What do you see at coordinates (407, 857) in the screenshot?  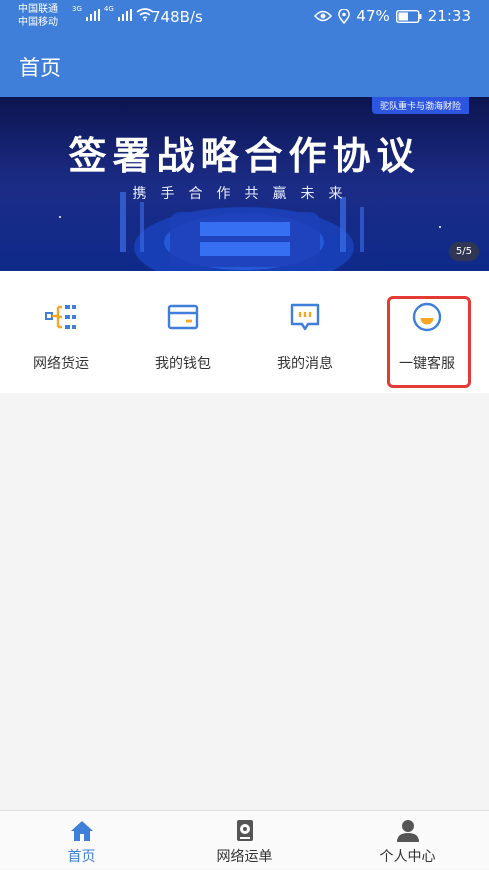 I see `nav-label: 个人中心` at bounding box center [407, 857].